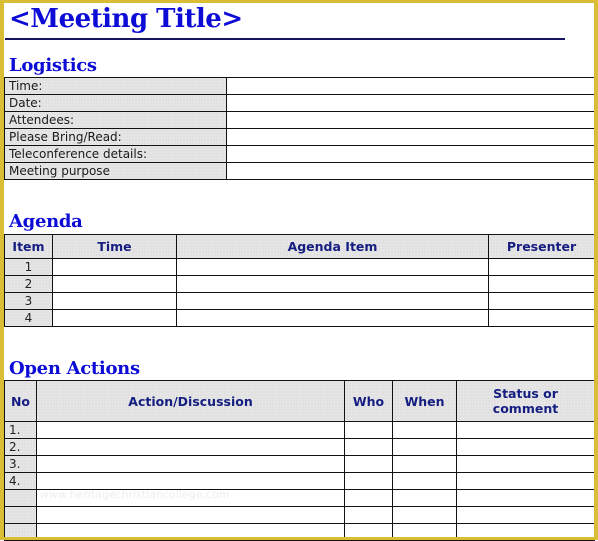 Image resolution: width=598 pixels, height=541 pixels. Describe the element at coordinates (20, 481) in the screenshot. I see `action-number: 4.` at that location.